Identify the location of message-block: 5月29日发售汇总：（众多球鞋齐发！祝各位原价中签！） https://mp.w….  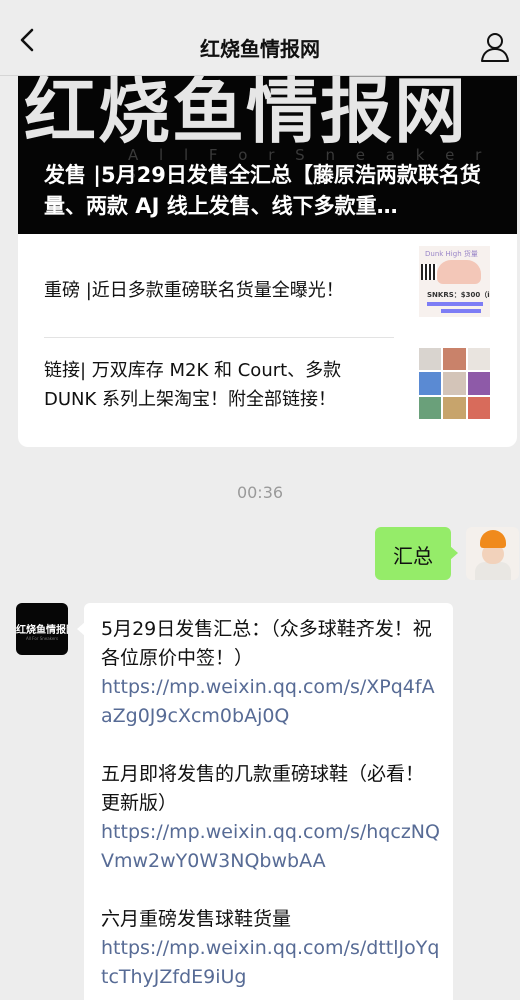
(271, 673).